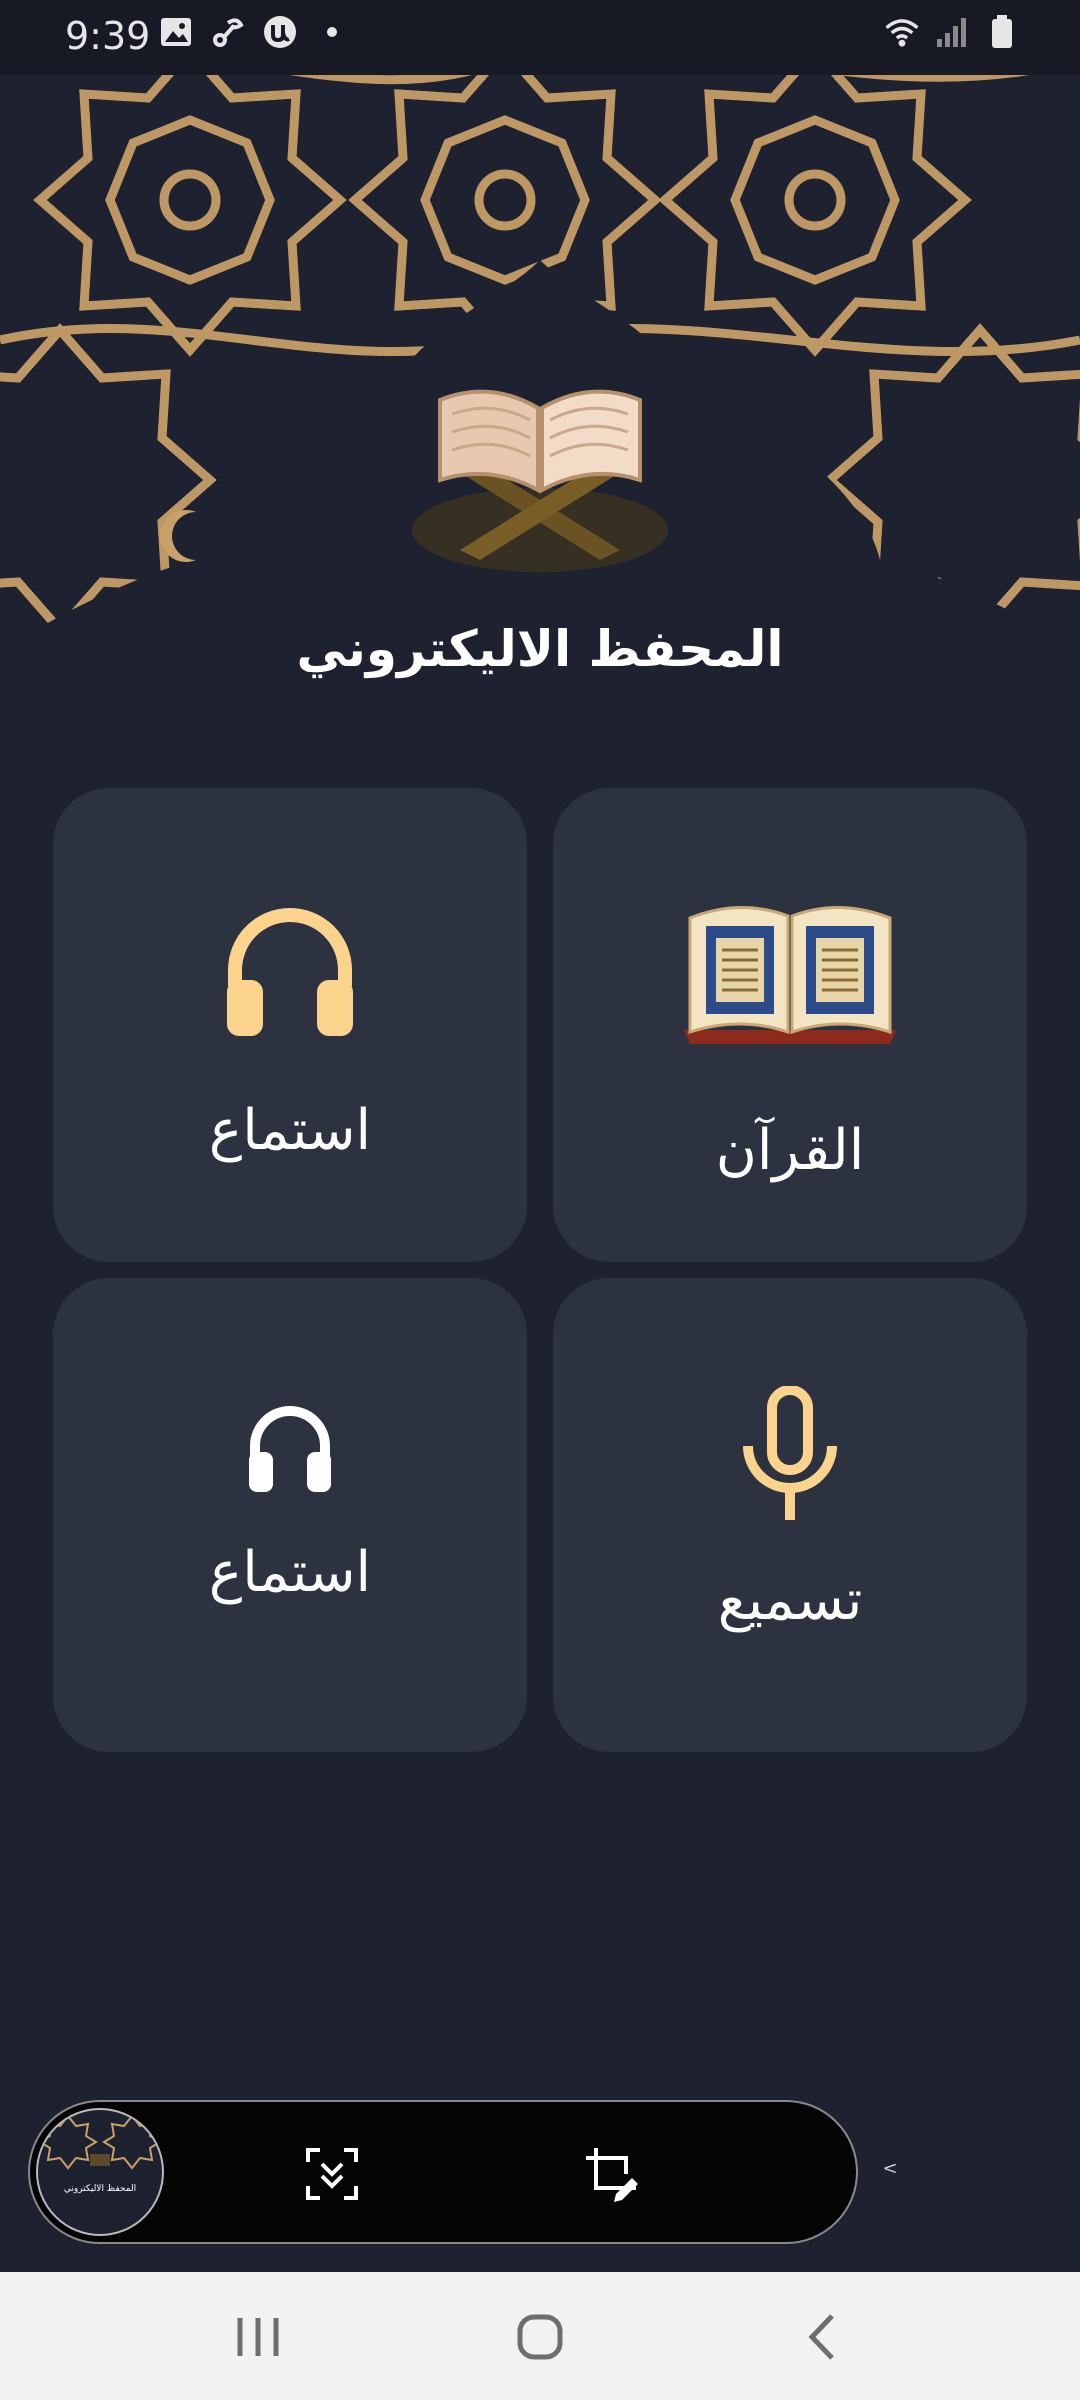 This screenshot has height=2400, width=1080. What do you see at coordinates (890, 2170) in the screenshot?
I see `toolbar-collapse-button: <` at bounding box center [890, 2170].